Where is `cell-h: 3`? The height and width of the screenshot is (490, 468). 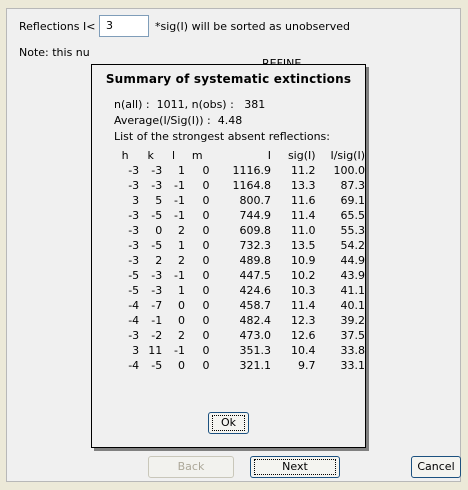 cell-h: 3 is located at coordinates (136, 200).